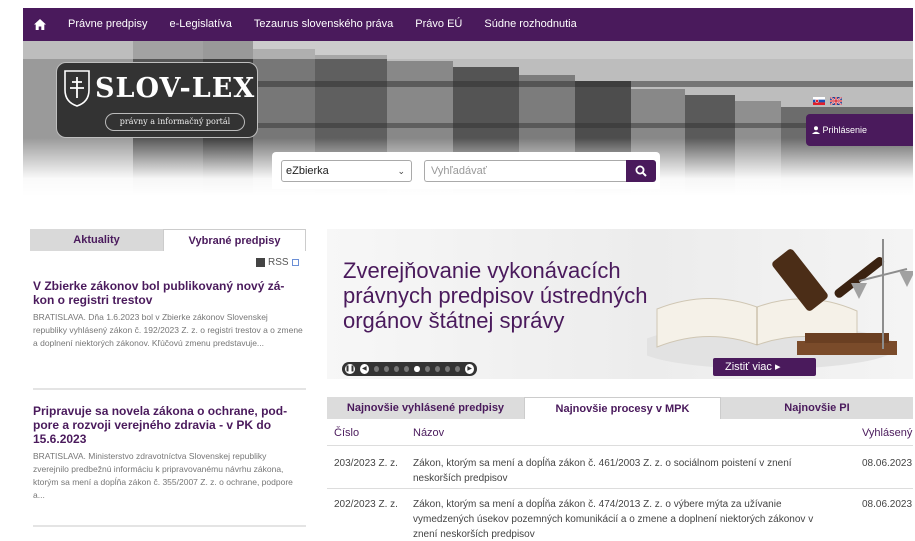 The height and width of the screenshot is (541, 915). What do you see at coordinates (366, 463) in the screenshot?
I see `regulation-number: 203/2023 Z. z.` at bounding box center [366, 463].